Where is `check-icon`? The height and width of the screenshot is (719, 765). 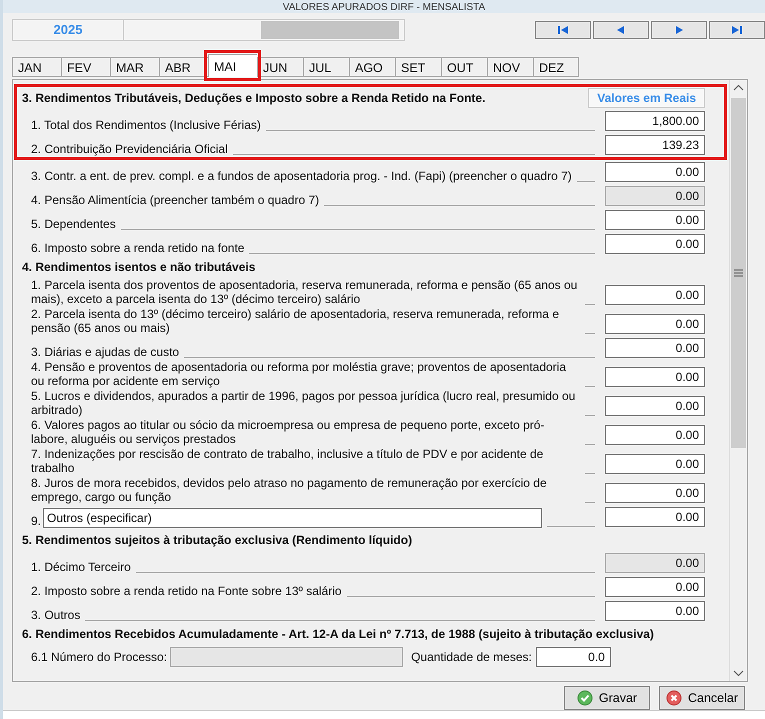 check-icon is located at coordinates (584, 698).